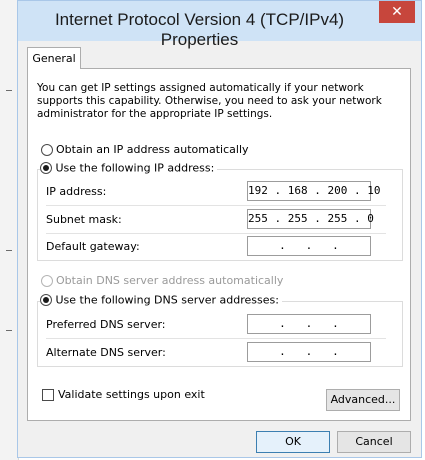  I want to click on validate-settings-label: Validate settings upon exit, so click(131, 394).